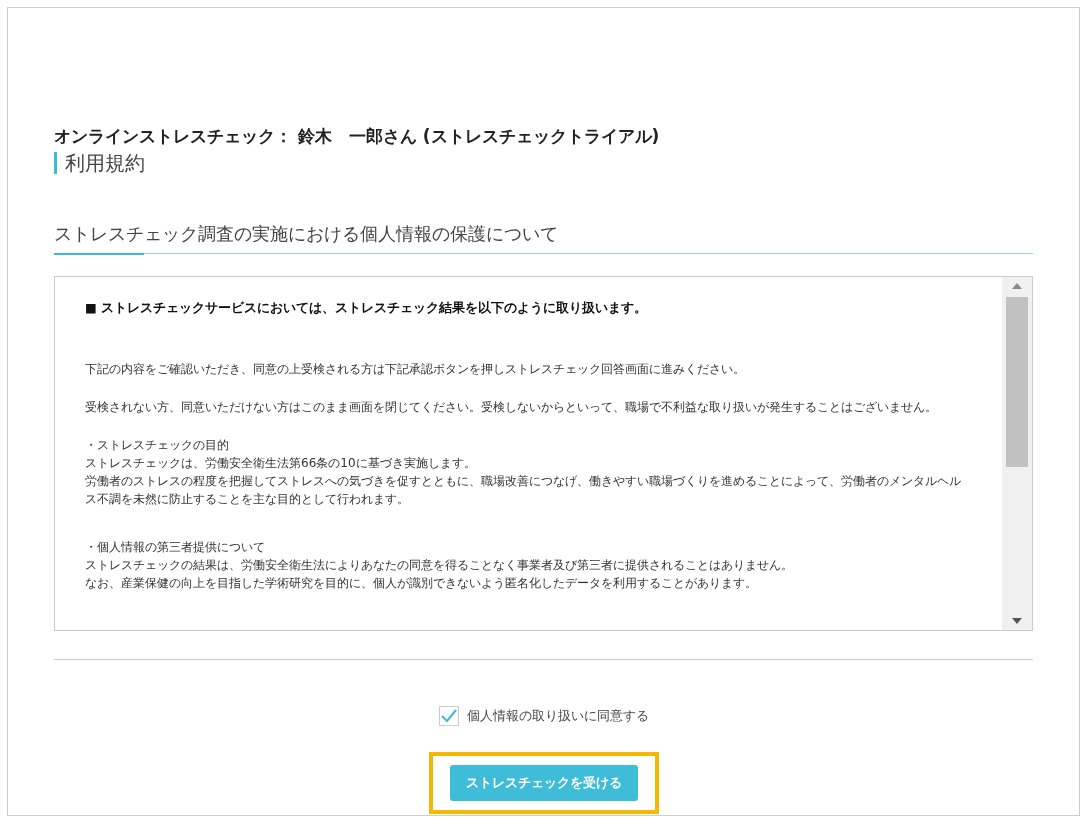  What do you see at coordinates (415, 370) in the screenshot?
I see `terms-text: 下記の内容をご確認いただき、同意の上受検される方は下記承認ボタンを押しストレスチェック回答画面に進みください。` at bounding box center [415, 370].